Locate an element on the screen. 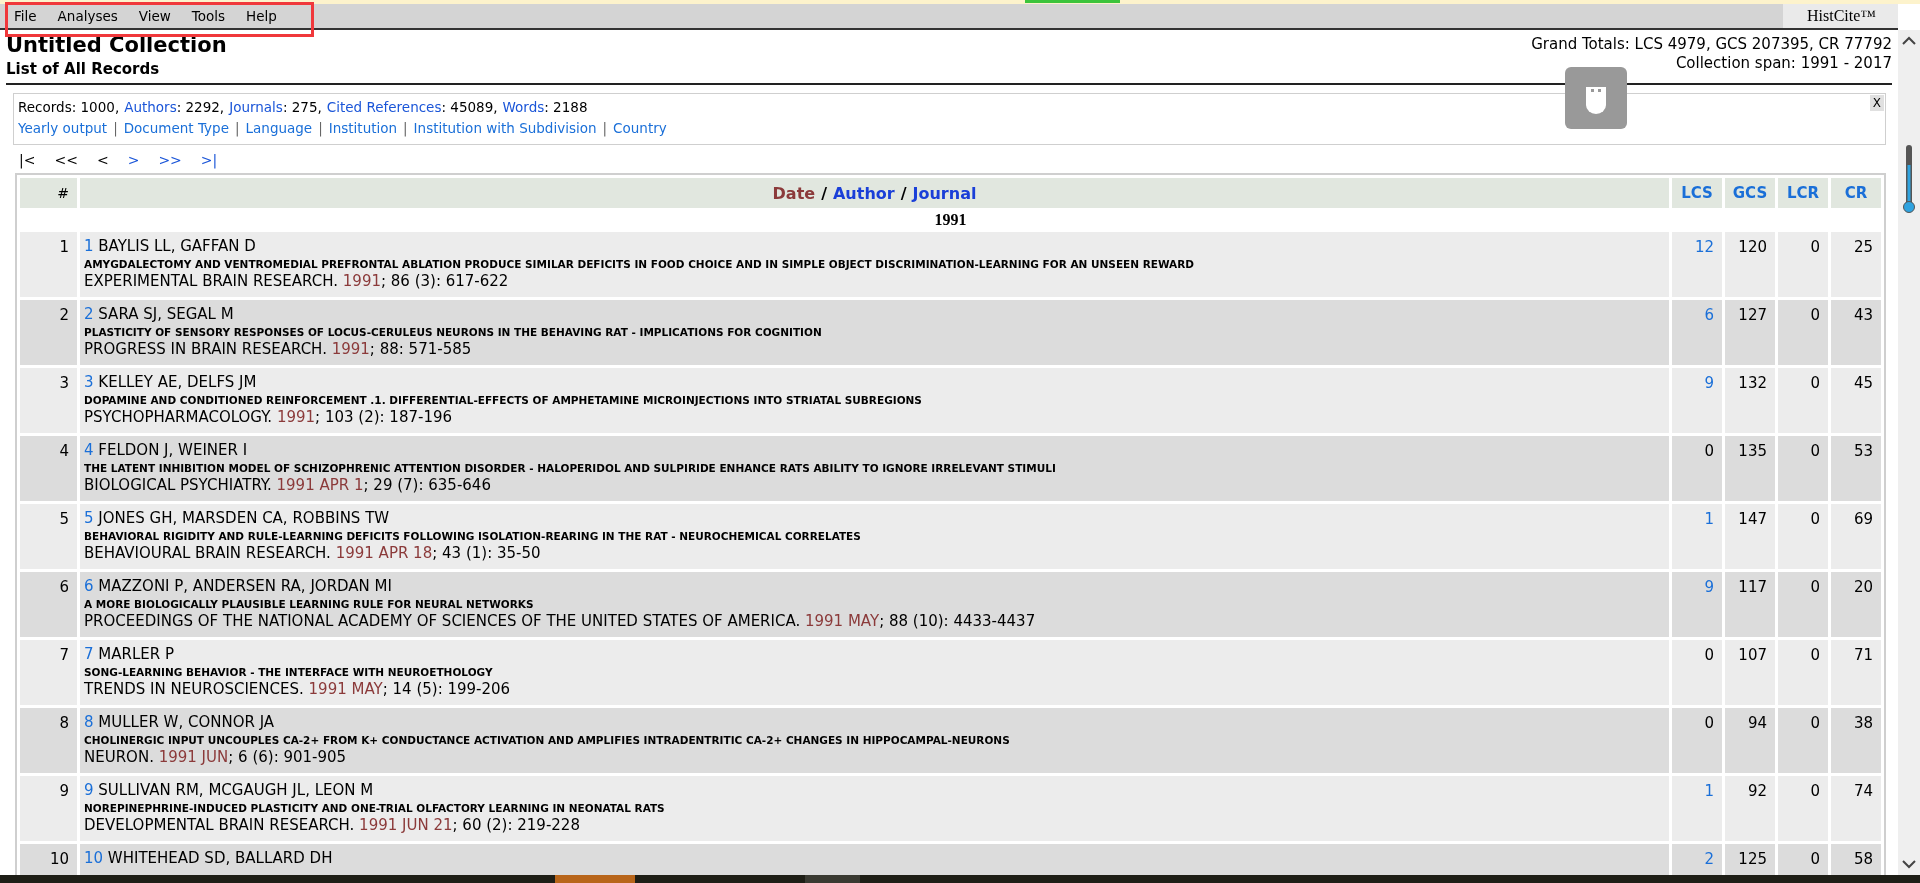 The height and width of the screenshot is (883, 1920). record-source: NEURON. 1991 JUN; 6 (6): 901-905 is located at coordinates (216, 757).